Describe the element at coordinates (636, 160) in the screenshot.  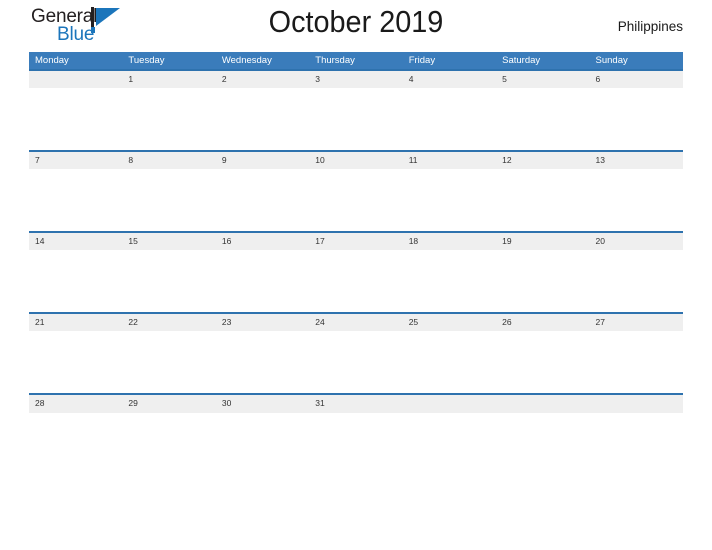
I see `day-number: 13` at that location.